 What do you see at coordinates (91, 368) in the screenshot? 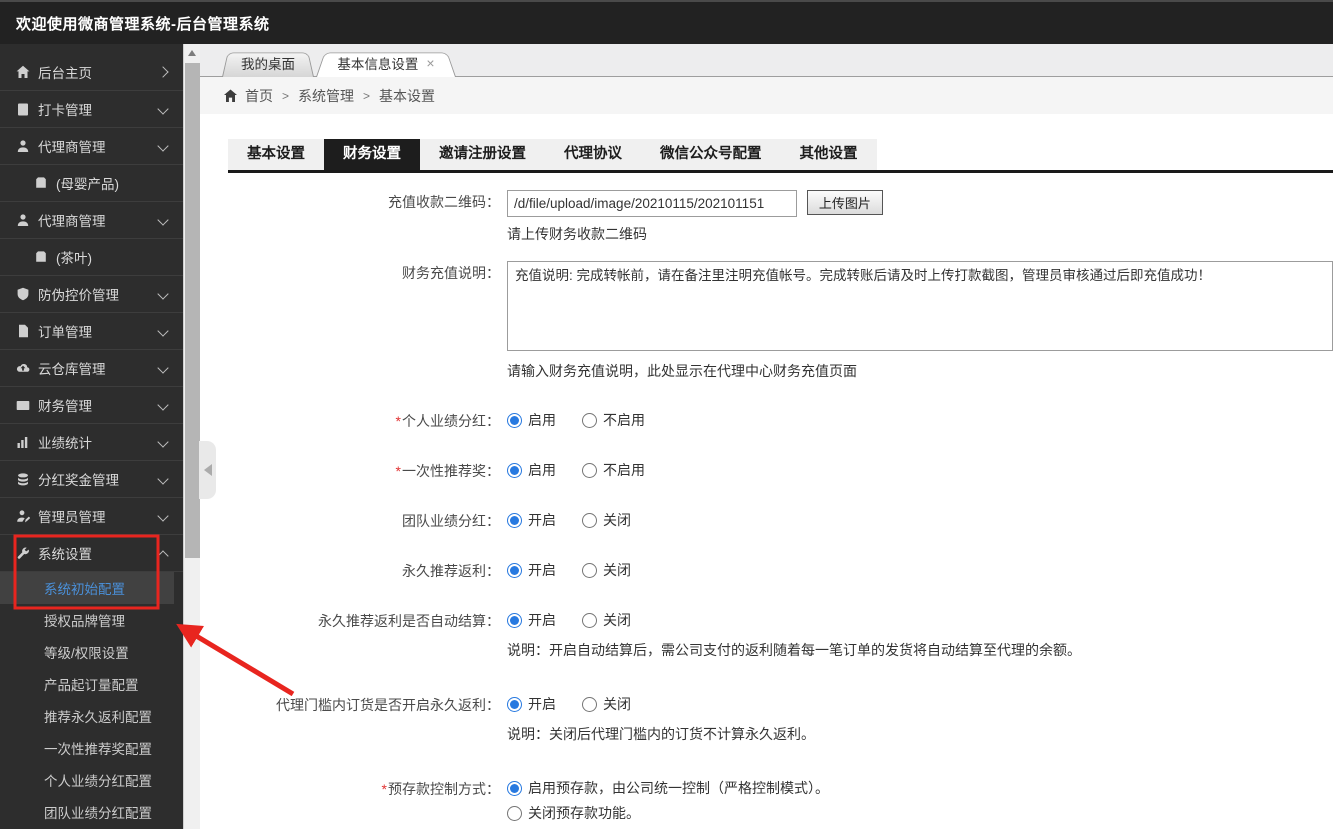
I see `sidebar-item: 云仓库管理` at bounding box center [91, 368].